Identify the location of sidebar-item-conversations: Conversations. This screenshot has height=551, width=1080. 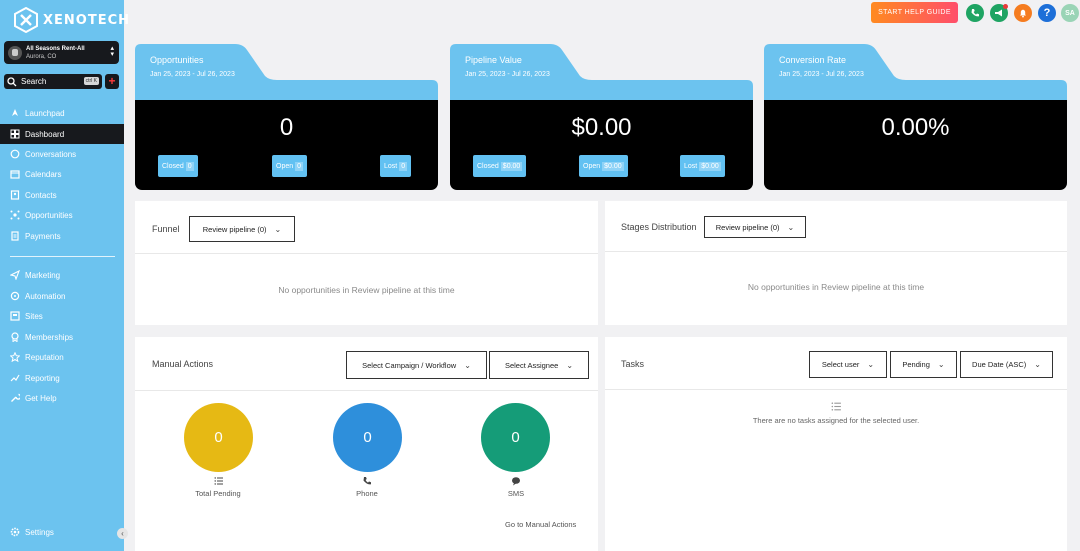
(62, 154).